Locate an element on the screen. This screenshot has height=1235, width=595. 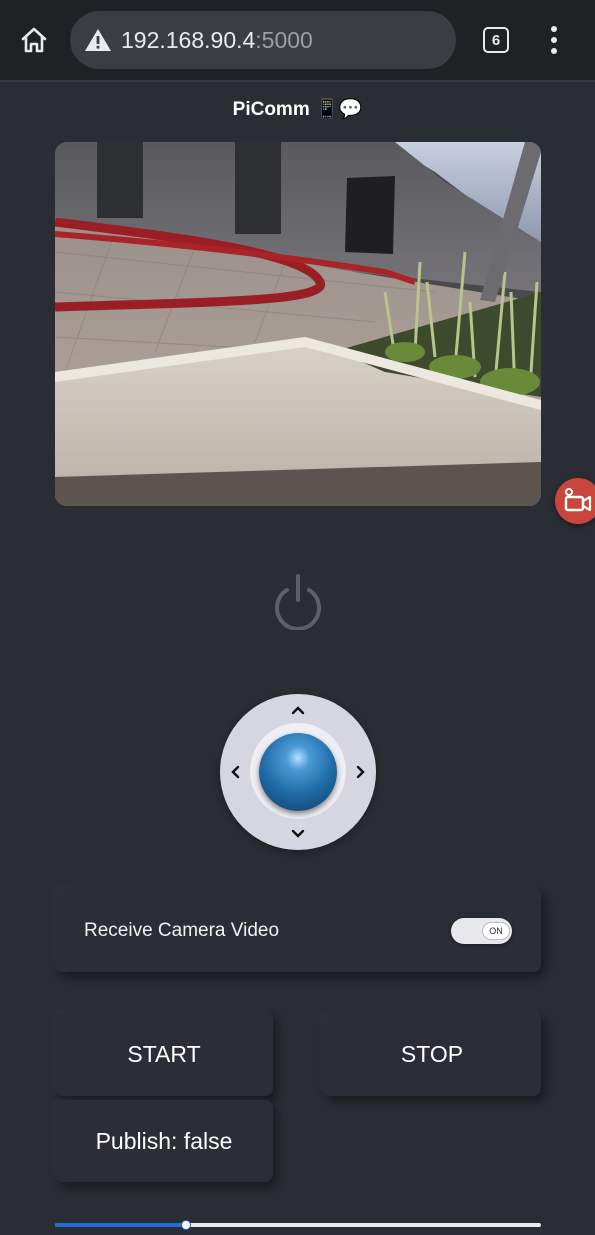
toggle-state: ON is located at coordinates (496, 931).